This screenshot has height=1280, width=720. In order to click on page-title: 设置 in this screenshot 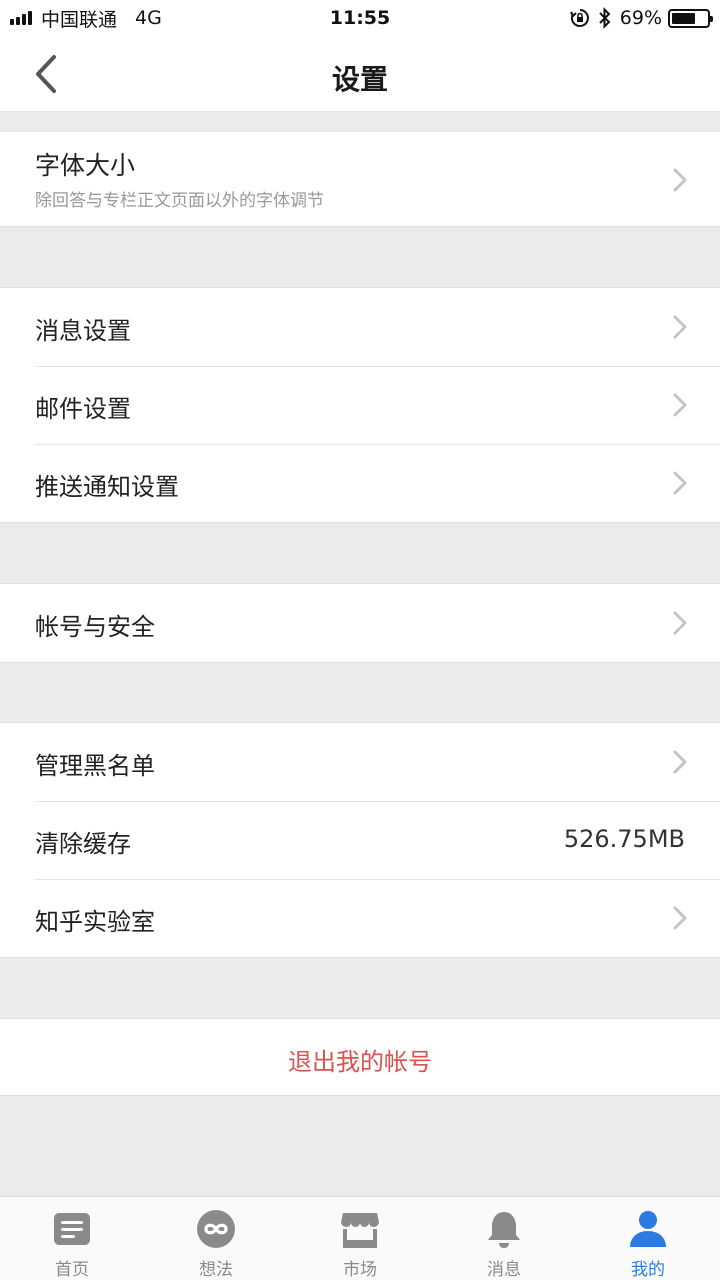, I will do `click(359, 79)`.